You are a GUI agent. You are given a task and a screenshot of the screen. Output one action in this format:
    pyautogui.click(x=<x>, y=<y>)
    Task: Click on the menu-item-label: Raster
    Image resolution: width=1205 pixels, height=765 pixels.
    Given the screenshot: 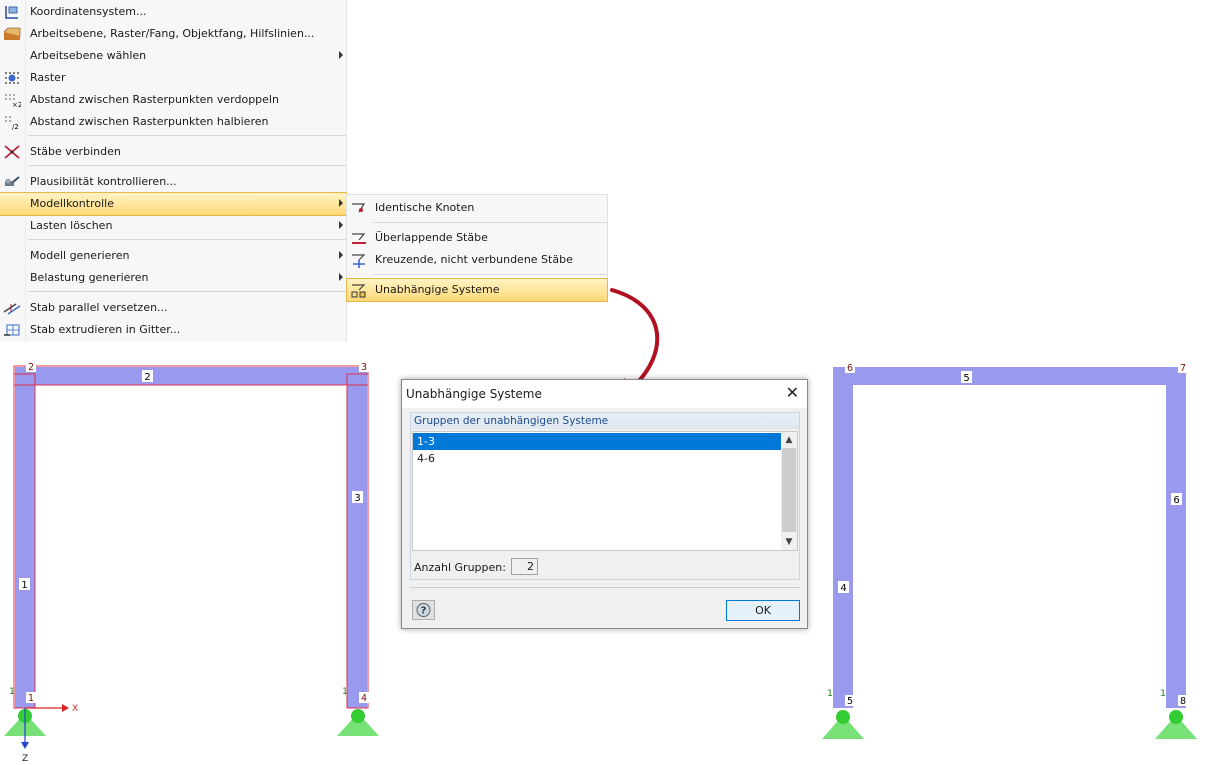 What is the action you would take?
    pyautogui.click(x=48, y=77)
    